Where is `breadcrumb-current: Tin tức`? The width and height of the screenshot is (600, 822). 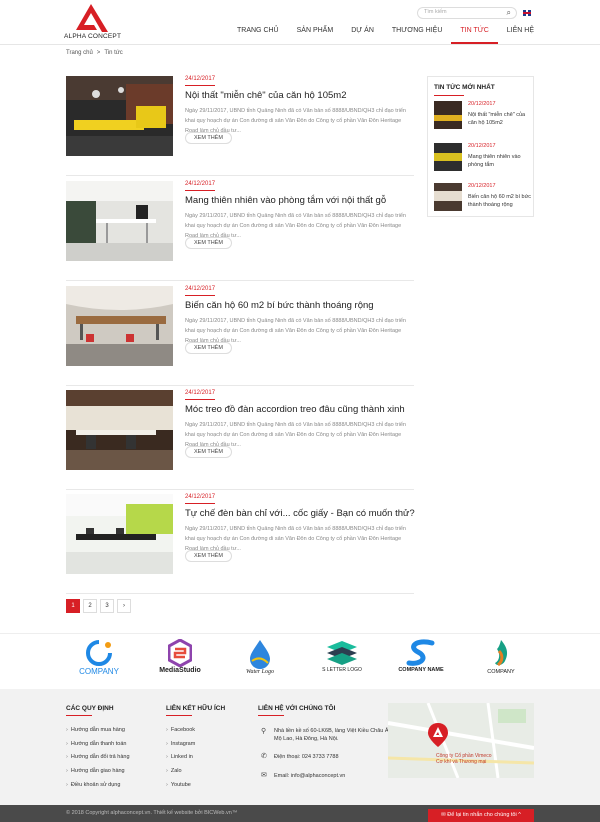 breadcrumb-current: Tin tức is located at coordinates (113, 53).